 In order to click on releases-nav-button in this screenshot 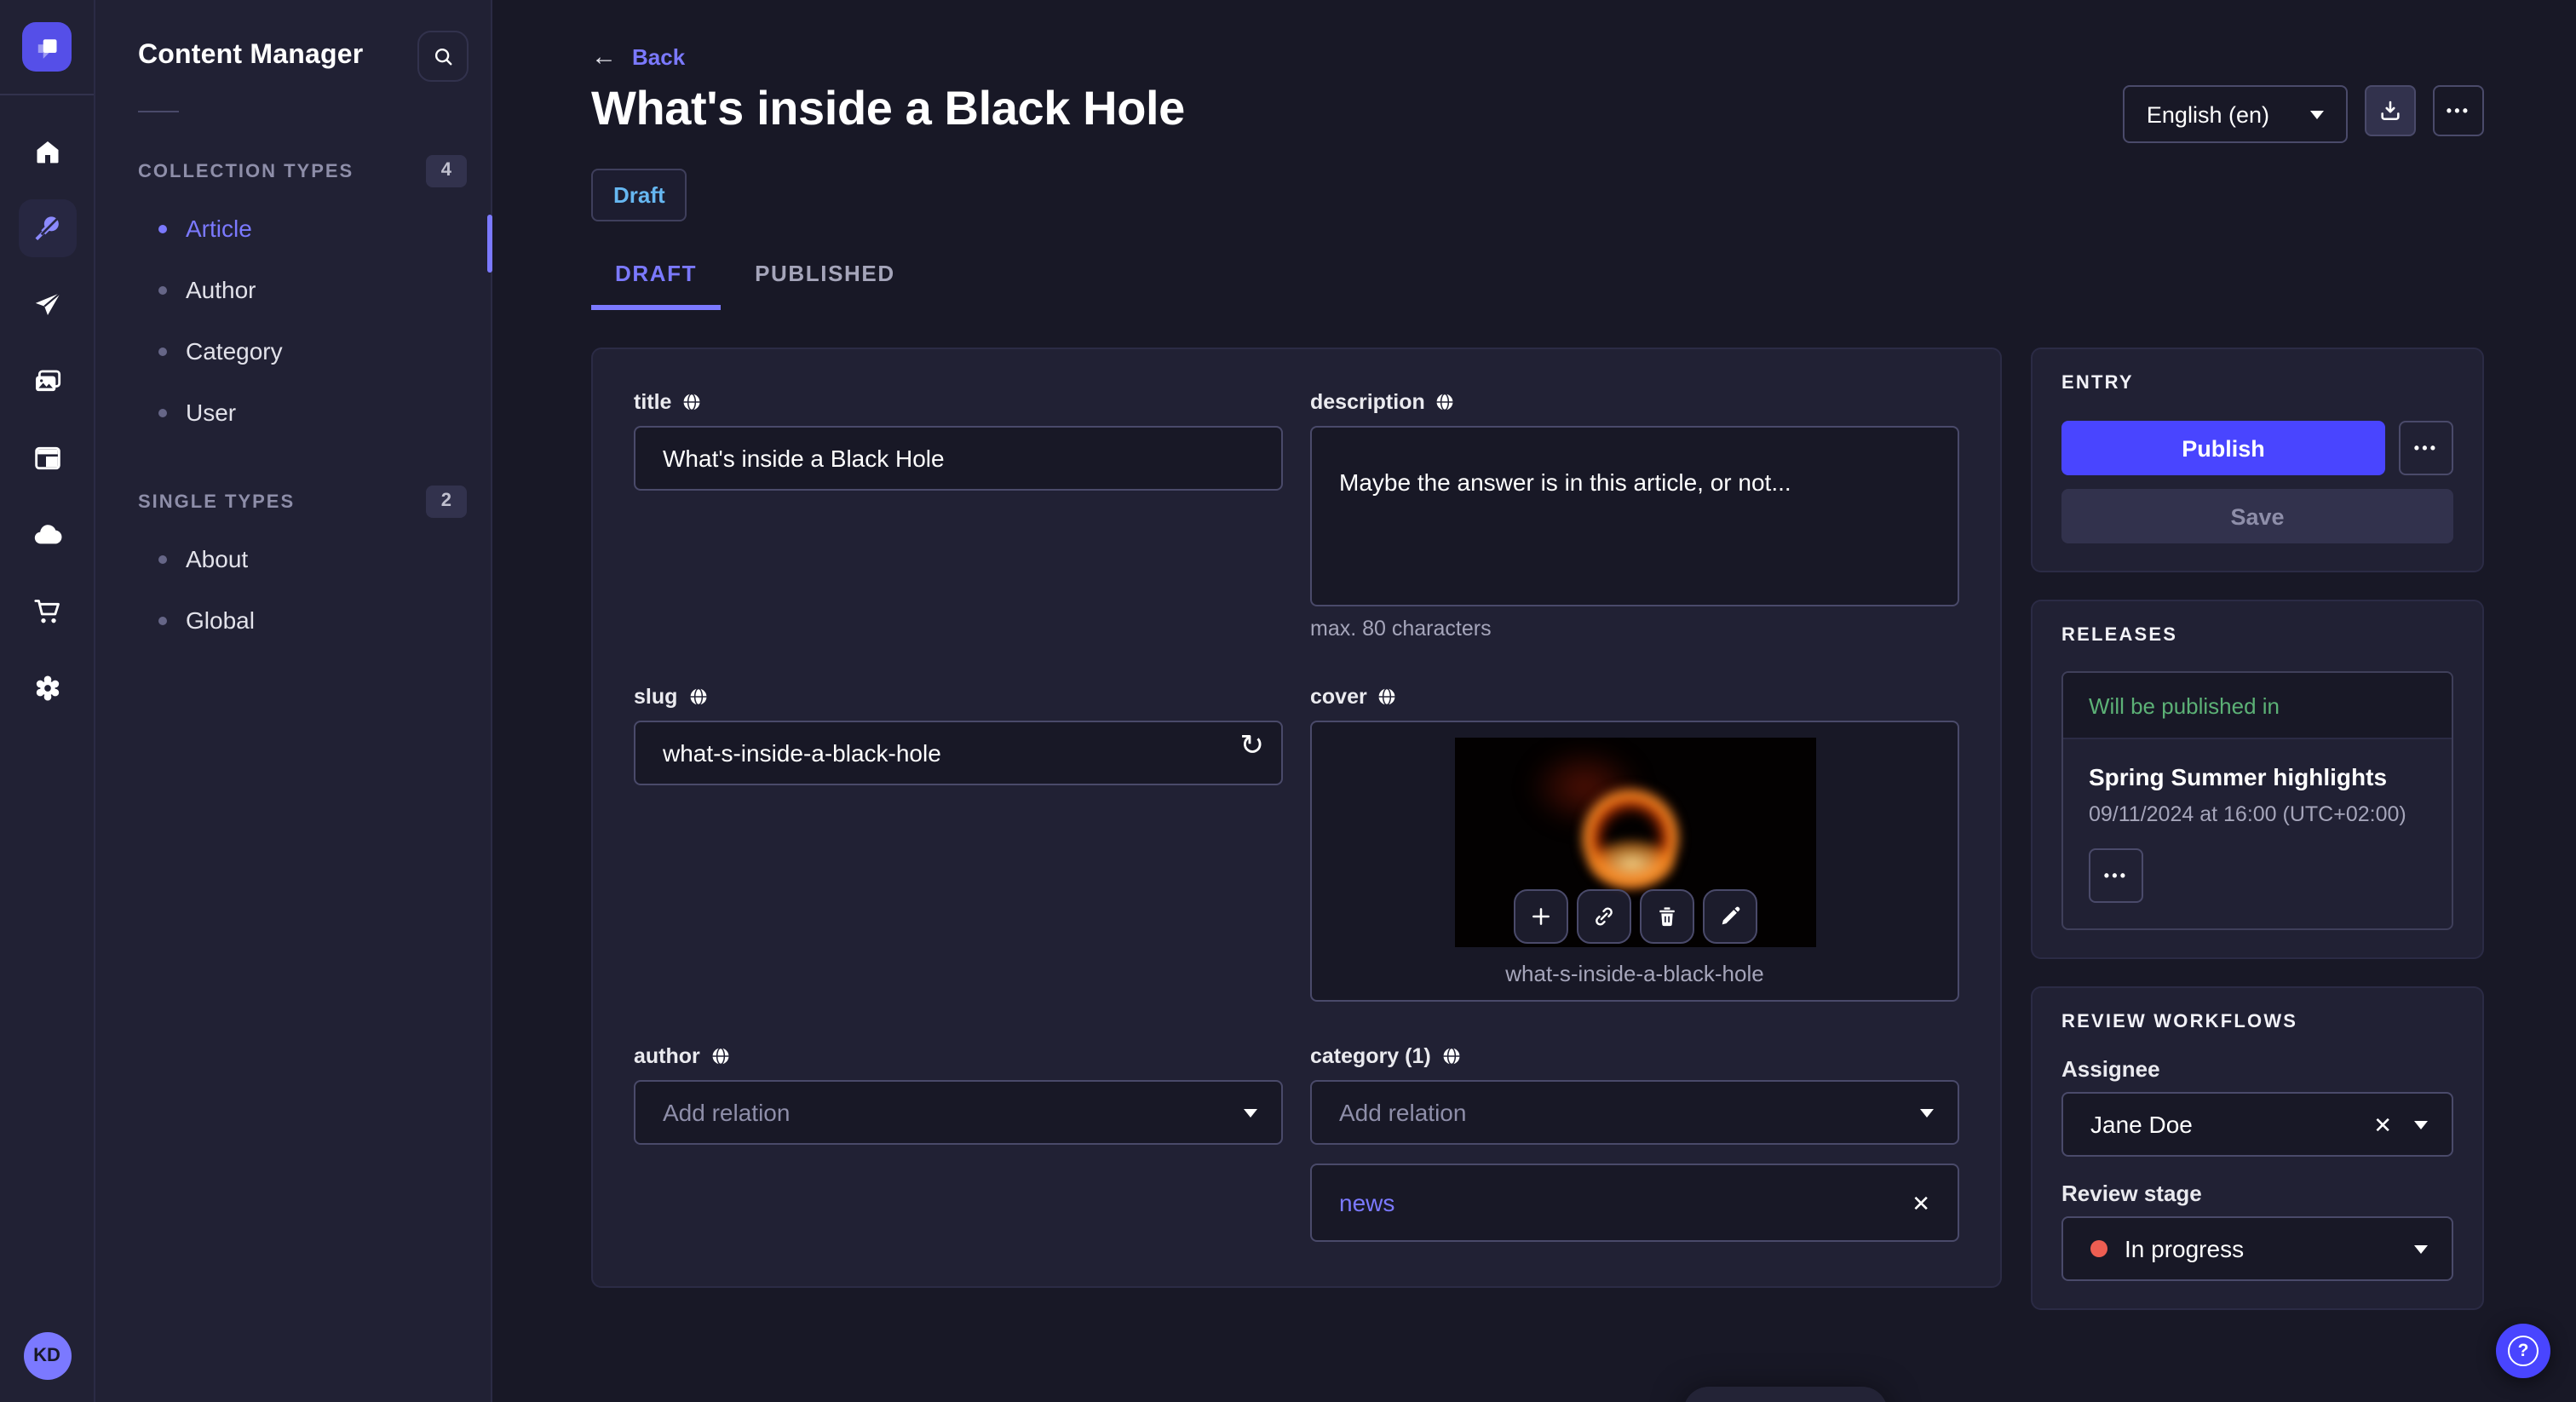, I will do `click(47, 305)`.